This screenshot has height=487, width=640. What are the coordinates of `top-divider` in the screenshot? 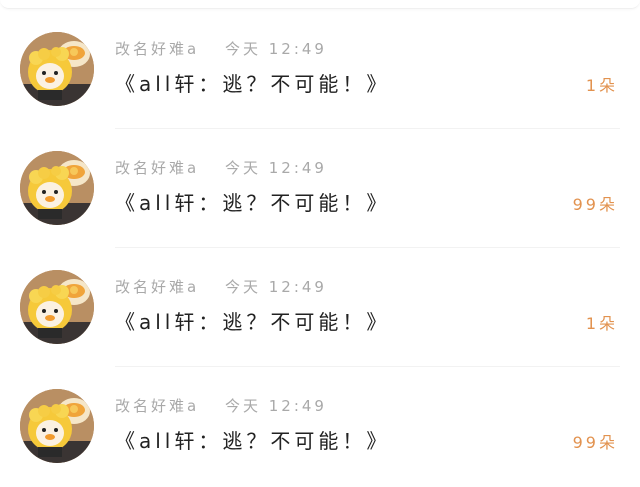 It's located at (320, 4).